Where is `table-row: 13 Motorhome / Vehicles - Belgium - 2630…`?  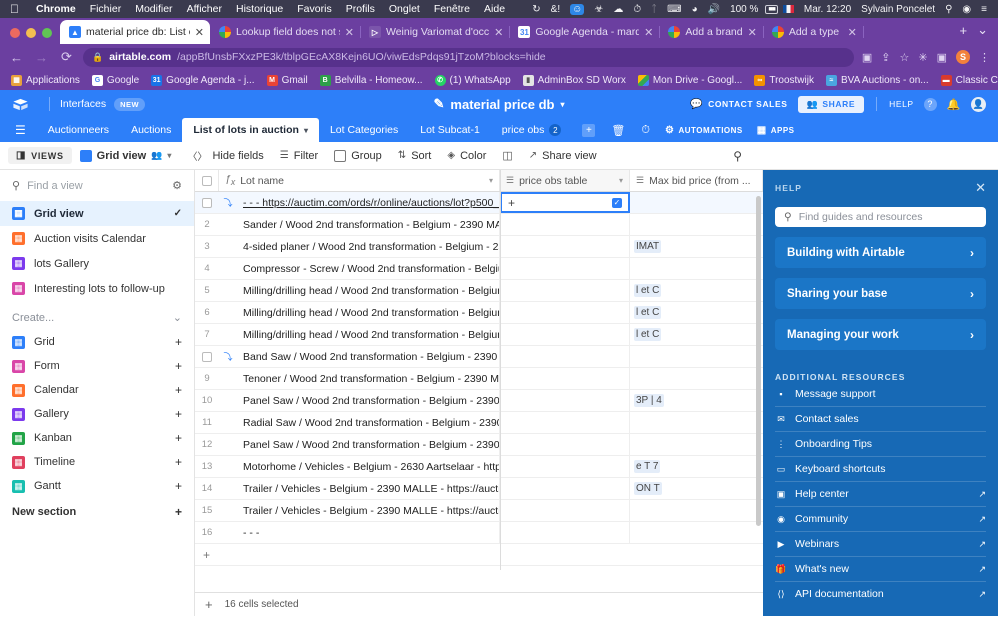 table-row: 13 Motorhome / Vehicles - Belgium - 2630… is located at coordinates (479, 467).